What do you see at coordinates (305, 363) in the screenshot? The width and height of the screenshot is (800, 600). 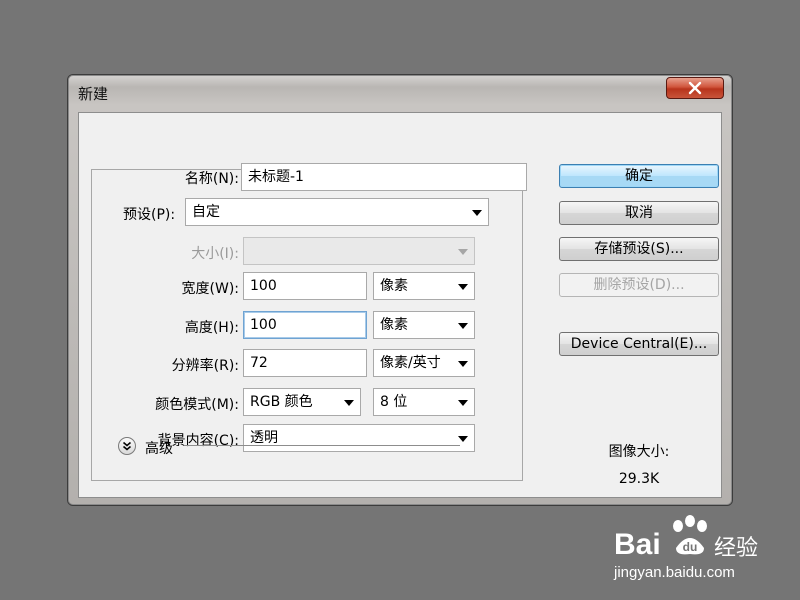 I see `resolution-input: 72` at bounding box center [305, 363].